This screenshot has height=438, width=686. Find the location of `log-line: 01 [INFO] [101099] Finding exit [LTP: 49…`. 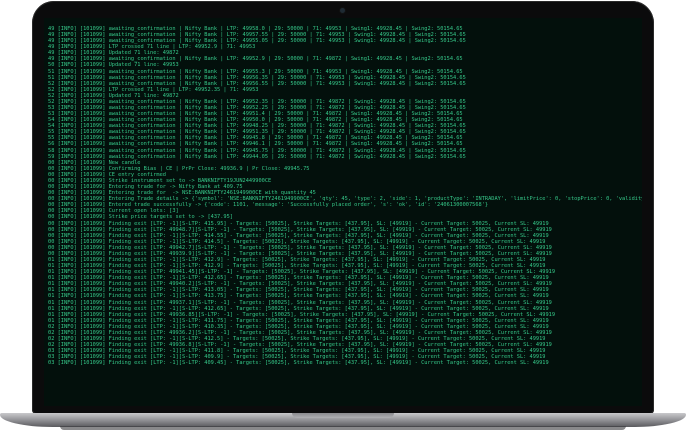

log-line: 01 [INFO] [101099] Finding exit [LTP: 49… is located at coordinates (302, 314).